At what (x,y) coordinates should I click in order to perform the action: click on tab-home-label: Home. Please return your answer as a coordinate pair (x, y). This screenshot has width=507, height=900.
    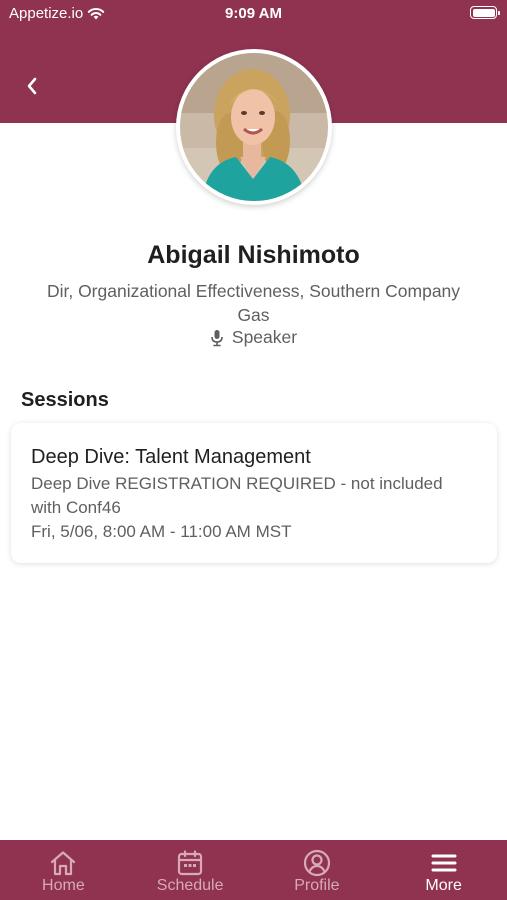
    Looking at the image, I should click on (63, 885).